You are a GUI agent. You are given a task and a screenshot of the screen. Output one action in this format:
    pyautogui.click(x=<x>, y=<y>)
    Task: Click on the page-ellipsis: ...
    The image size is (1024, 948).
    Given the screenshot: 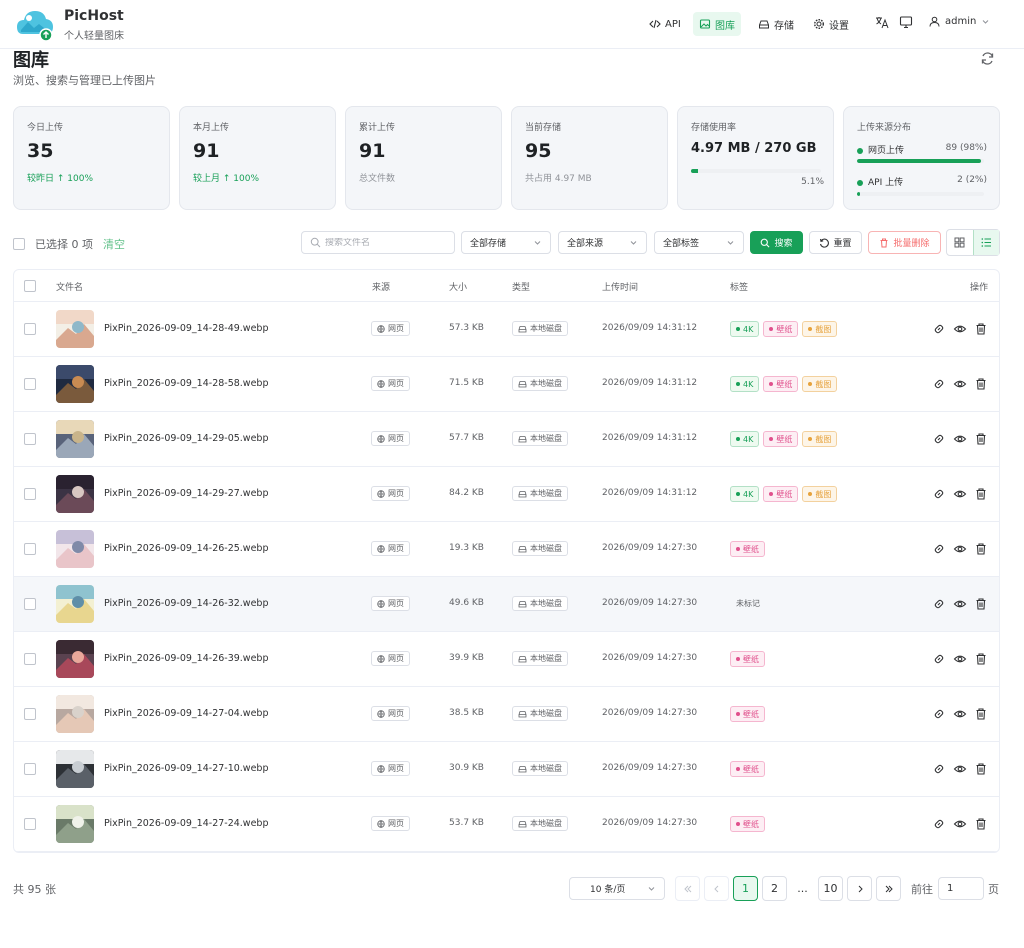 What is the action you would take?
    pyautogui.click(x=802, y=888)
    